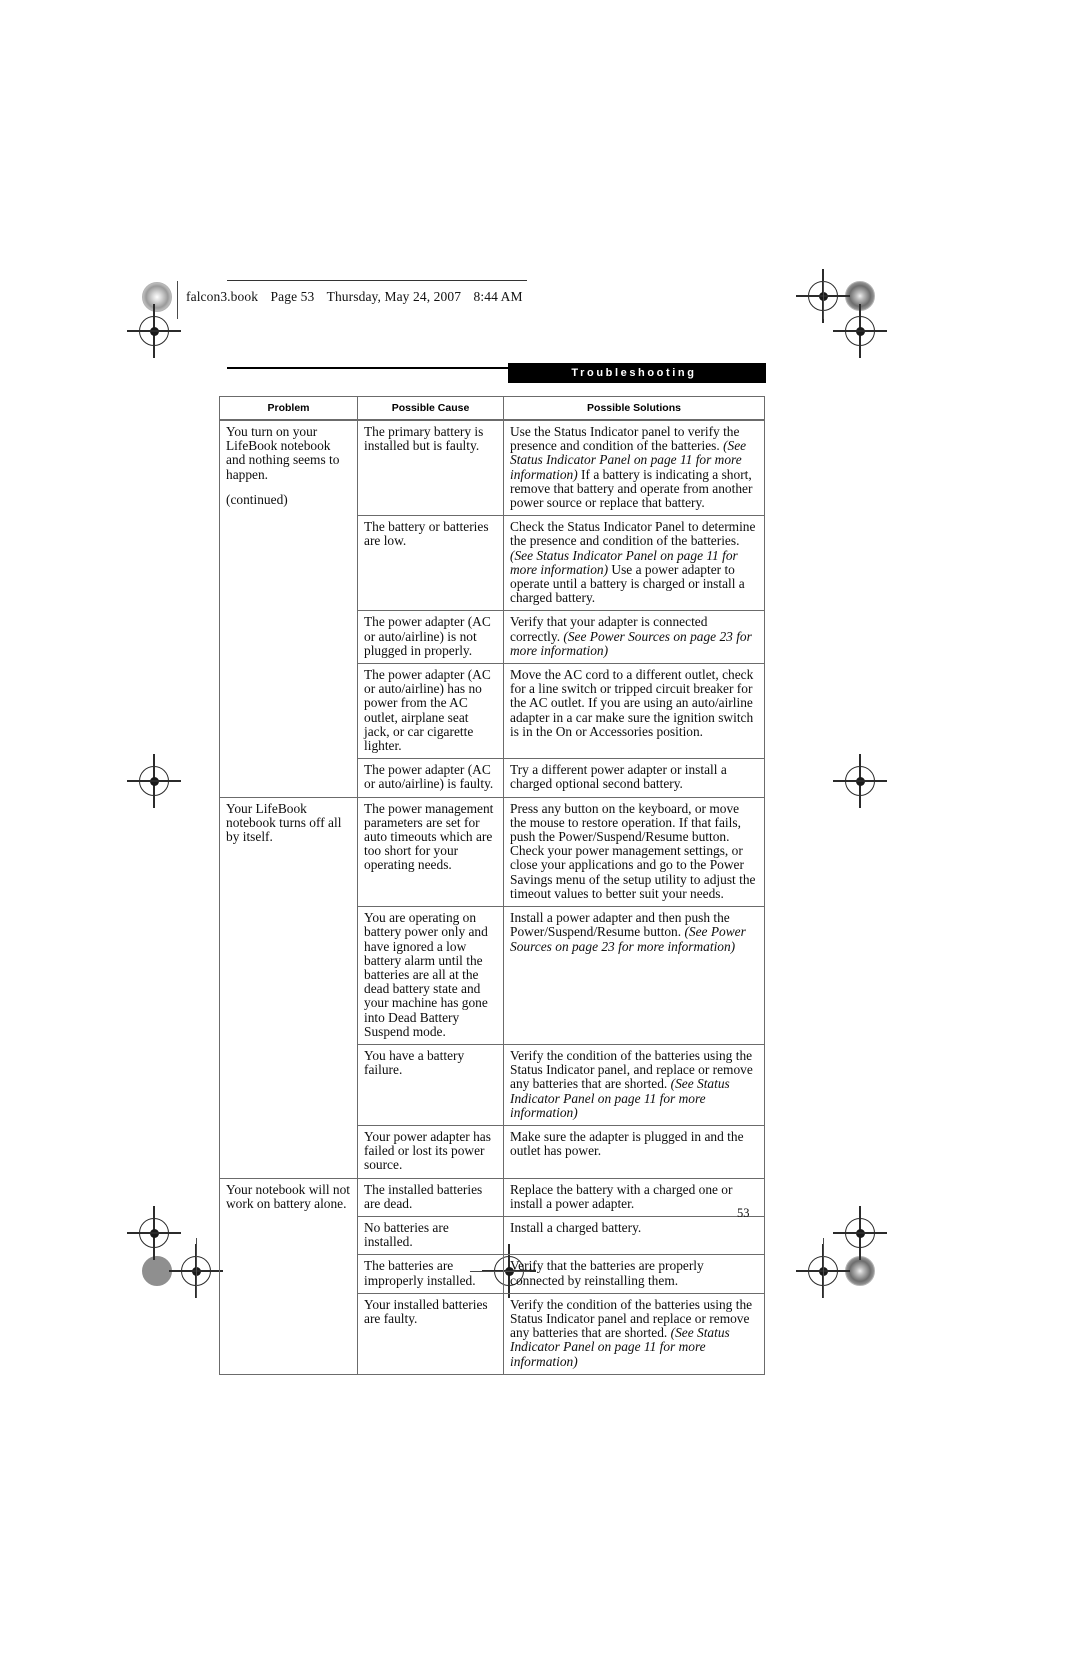 The width and height of the screenshot is (1080, 1669). I want to click on section-title-banner: Troubleshooting, so click(637, 373).